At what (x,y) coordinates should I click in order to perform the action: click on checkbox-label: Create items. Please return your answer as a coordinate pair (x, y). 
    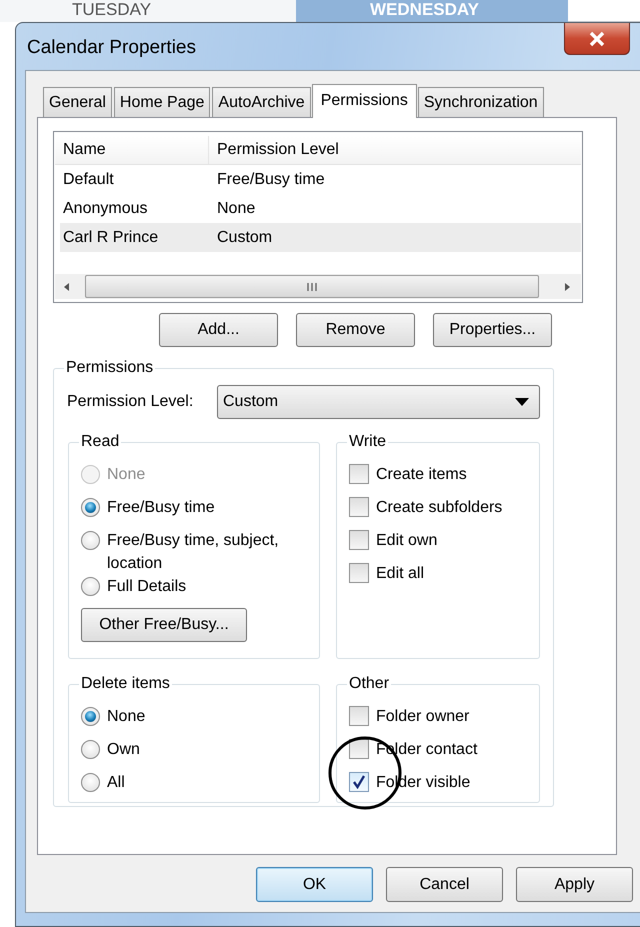
    Looking at the image, I should click on (421, 475).